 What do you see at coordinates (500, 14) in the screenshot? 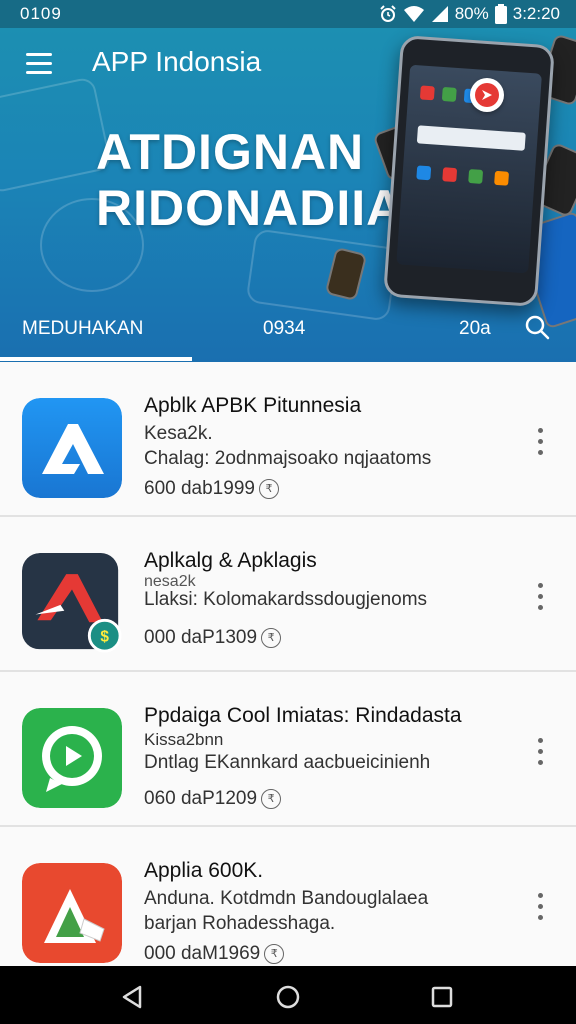
I see `battery-icon` at bounding box center [500, 14].